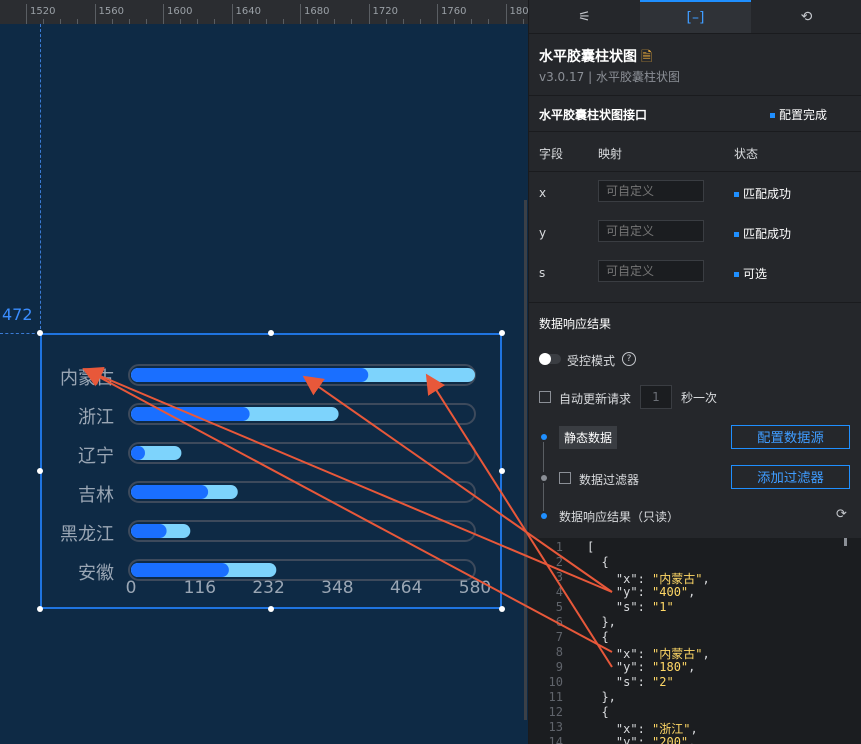  I want to click on column-header-status: 状态, so click(746, 154).